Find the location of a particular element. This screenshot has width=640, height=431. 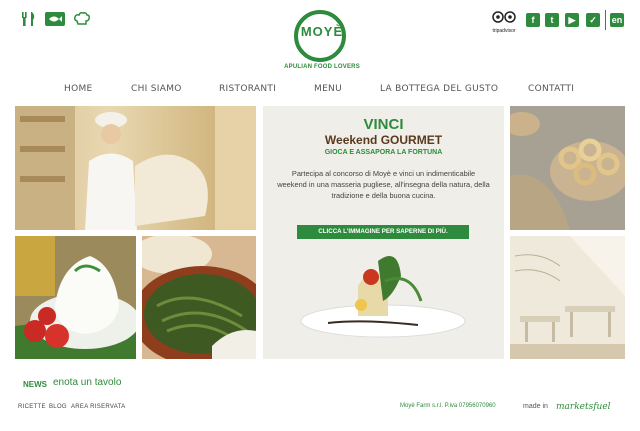

company-info: Moyè Farm s.r.l. P.iva 07956070960 is located at coordinates (448, 406).